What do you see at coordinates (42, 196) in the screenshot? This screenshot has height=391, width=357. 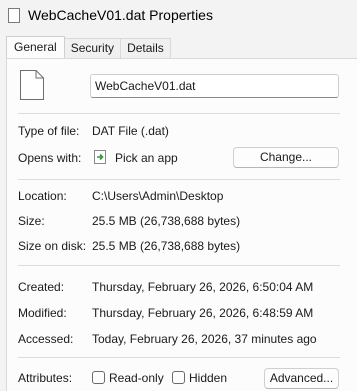 I see `location-label: Location:` at bounding box center [42, 196].